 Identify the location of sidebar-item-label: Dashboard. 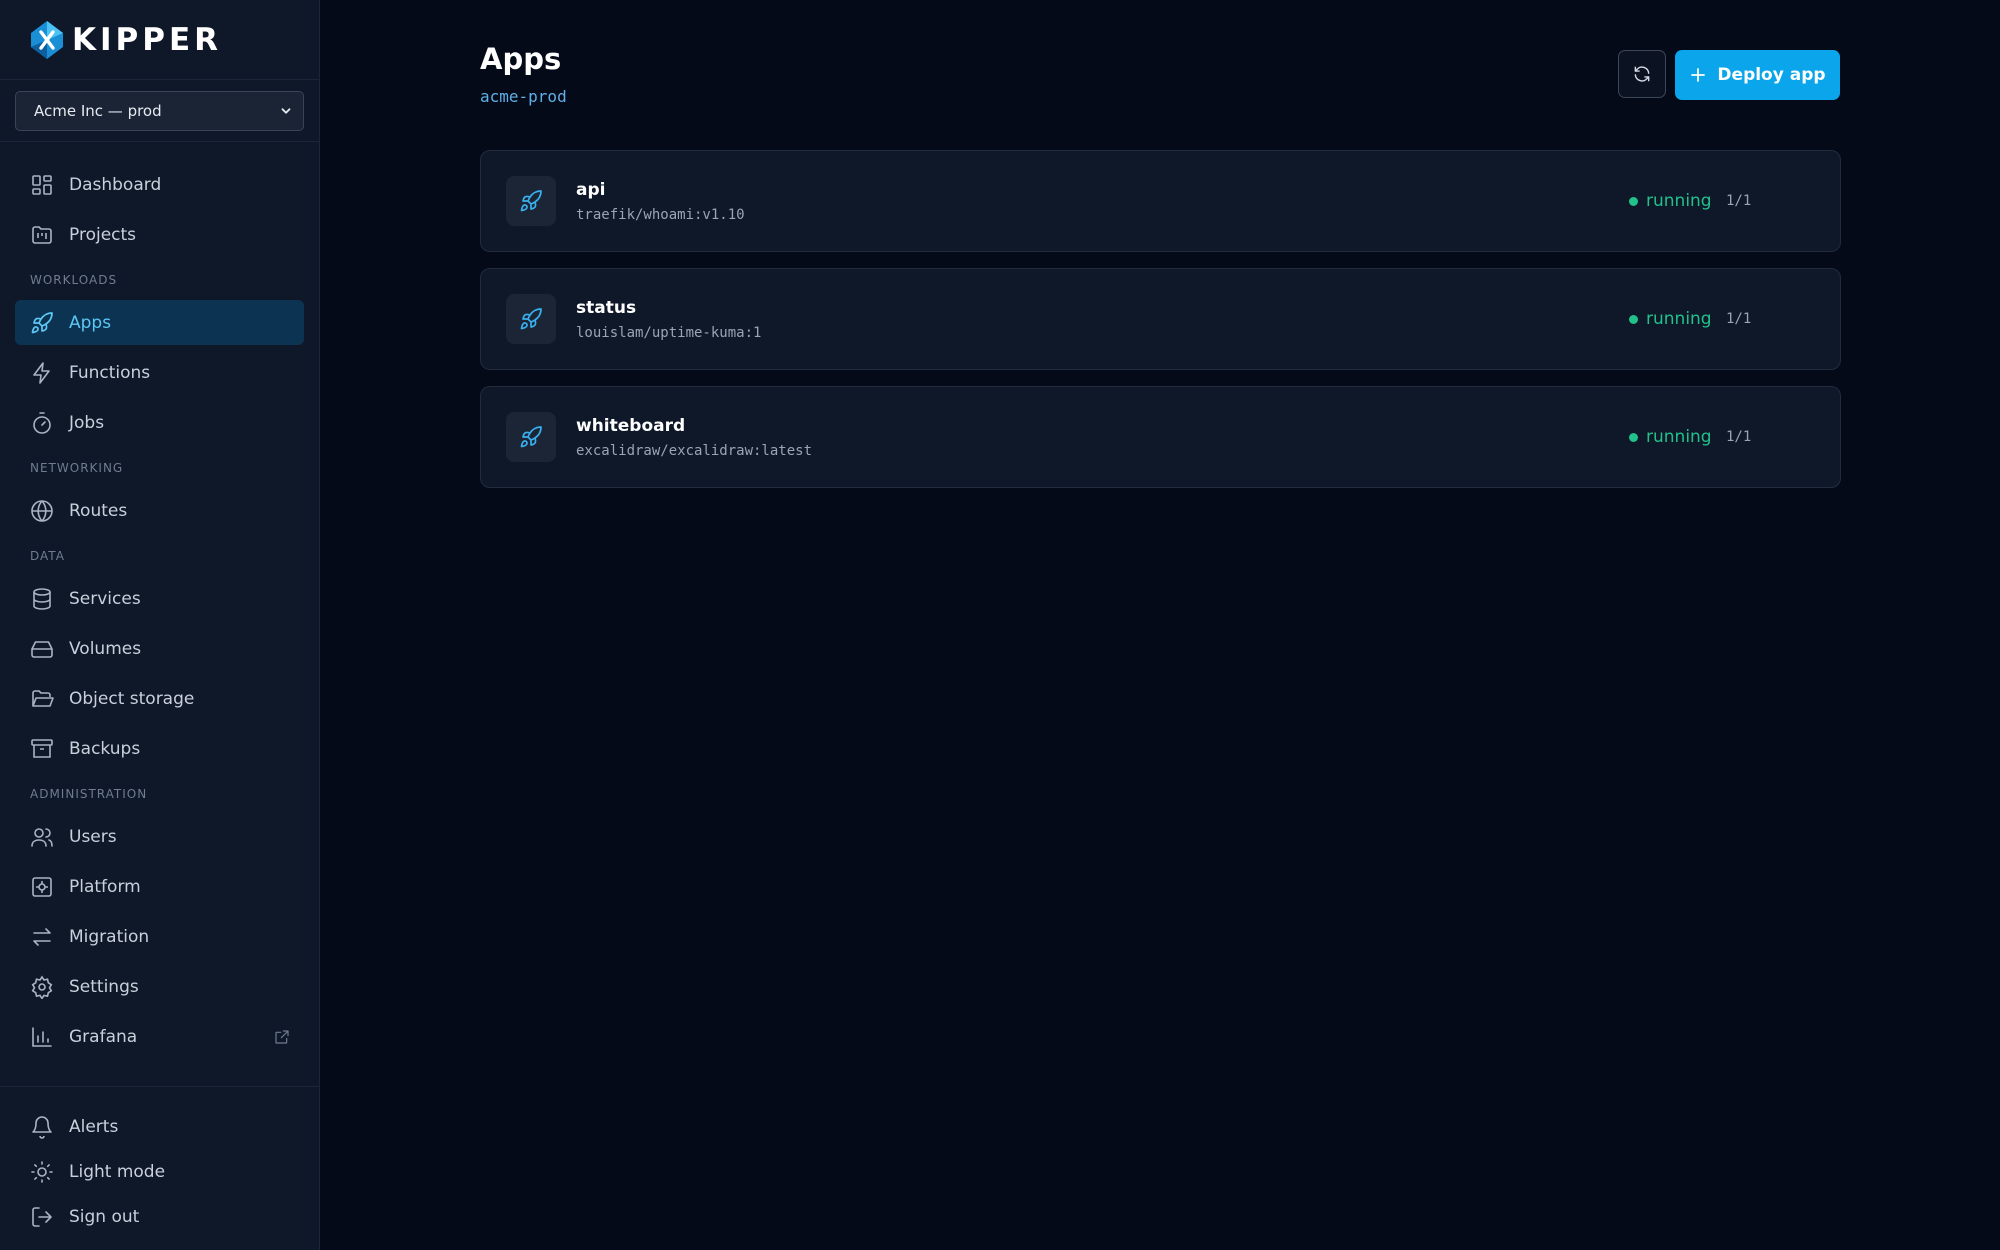
(115, 184).